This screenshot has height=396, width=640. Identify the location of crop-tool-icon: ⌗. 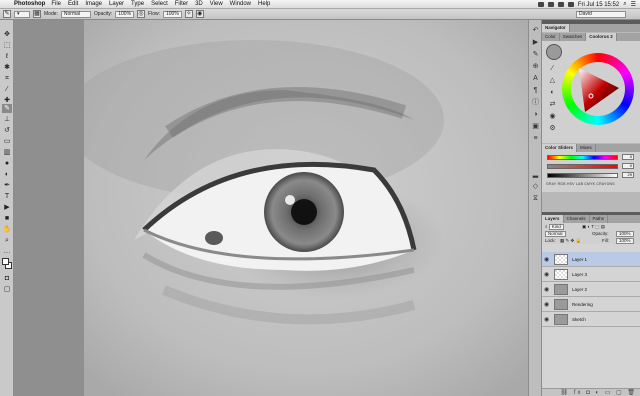
(7, 78).